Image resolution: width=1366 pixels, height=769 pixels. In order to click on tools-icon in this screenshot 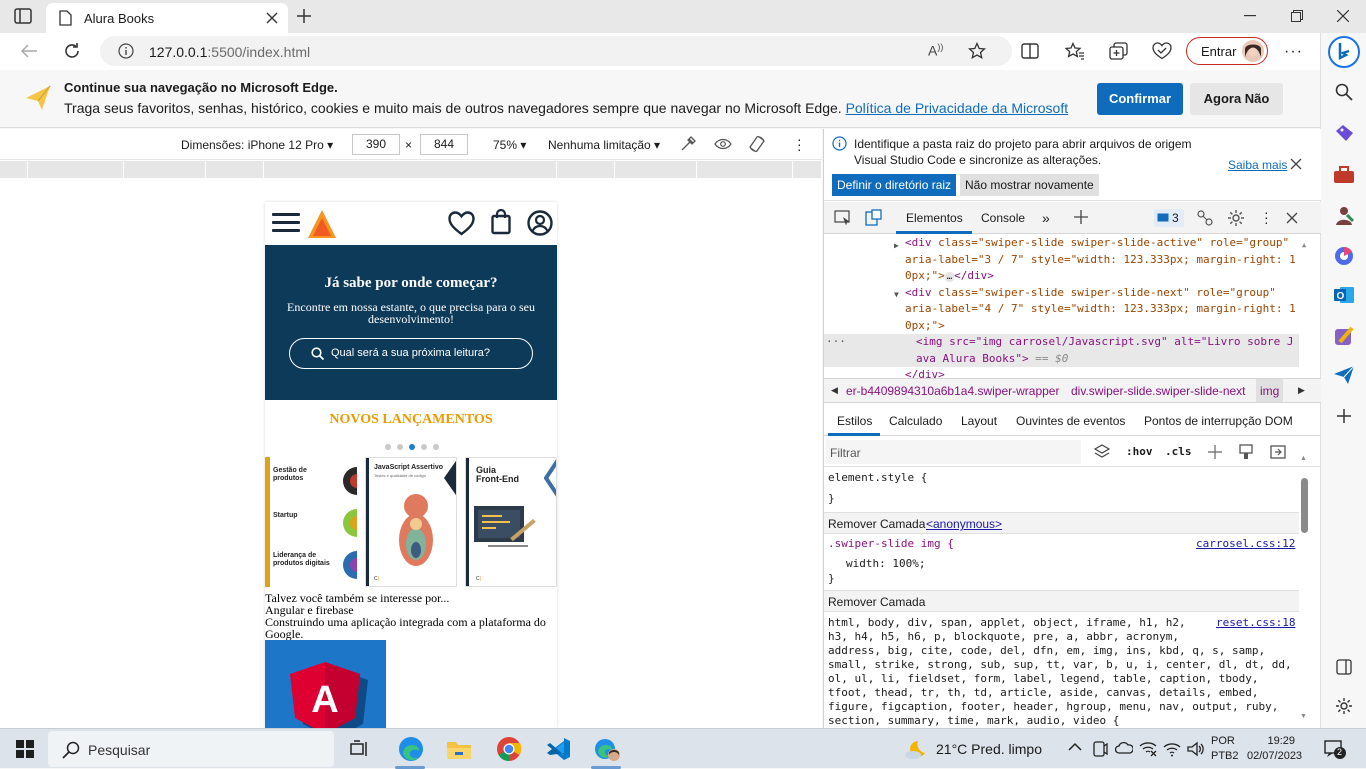, I will do `click(1344, 175)`.